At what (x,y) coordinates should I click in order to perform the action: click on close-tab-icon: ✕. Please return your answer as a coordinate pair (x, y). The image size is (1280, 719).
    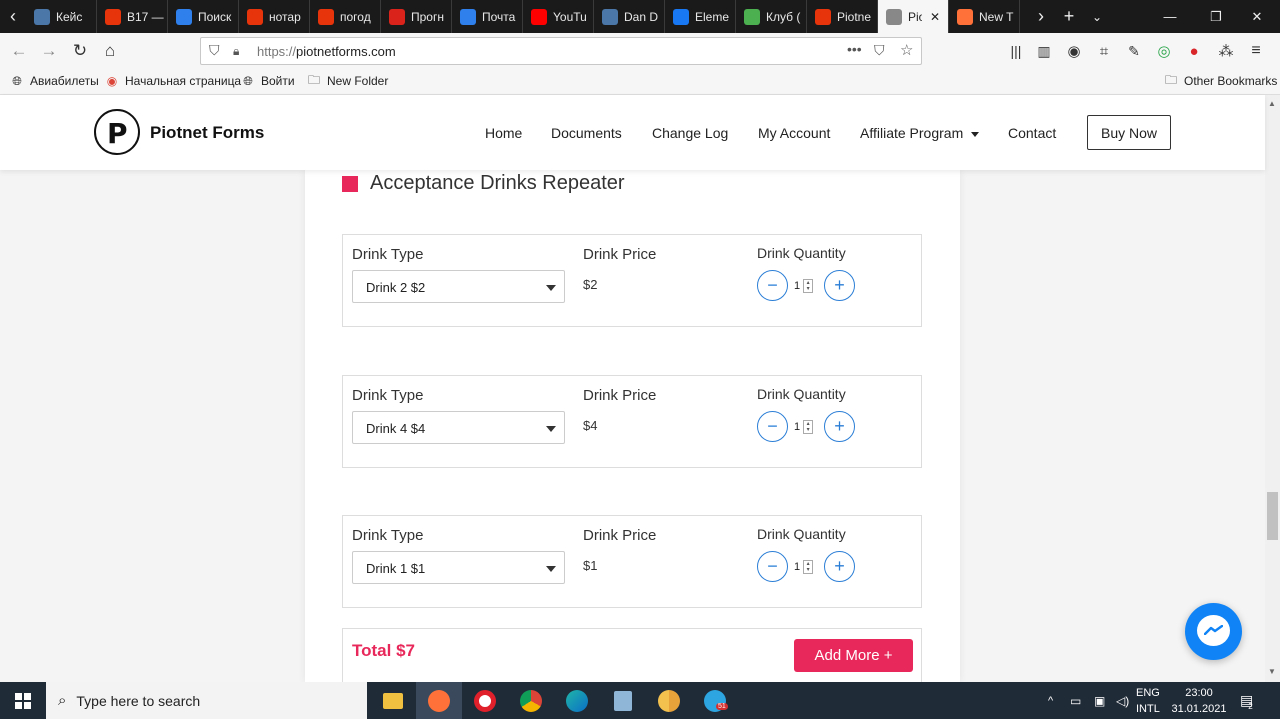
    Looking at the image, I should click on (935, 17).